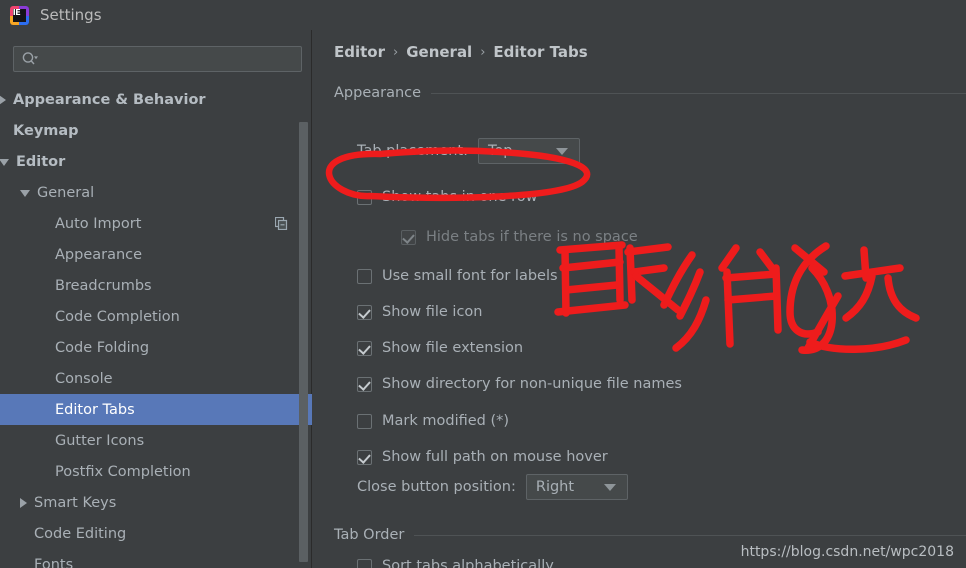  I want to click on sidebar-item-auto-import: Auto Import, so click(156, 223).